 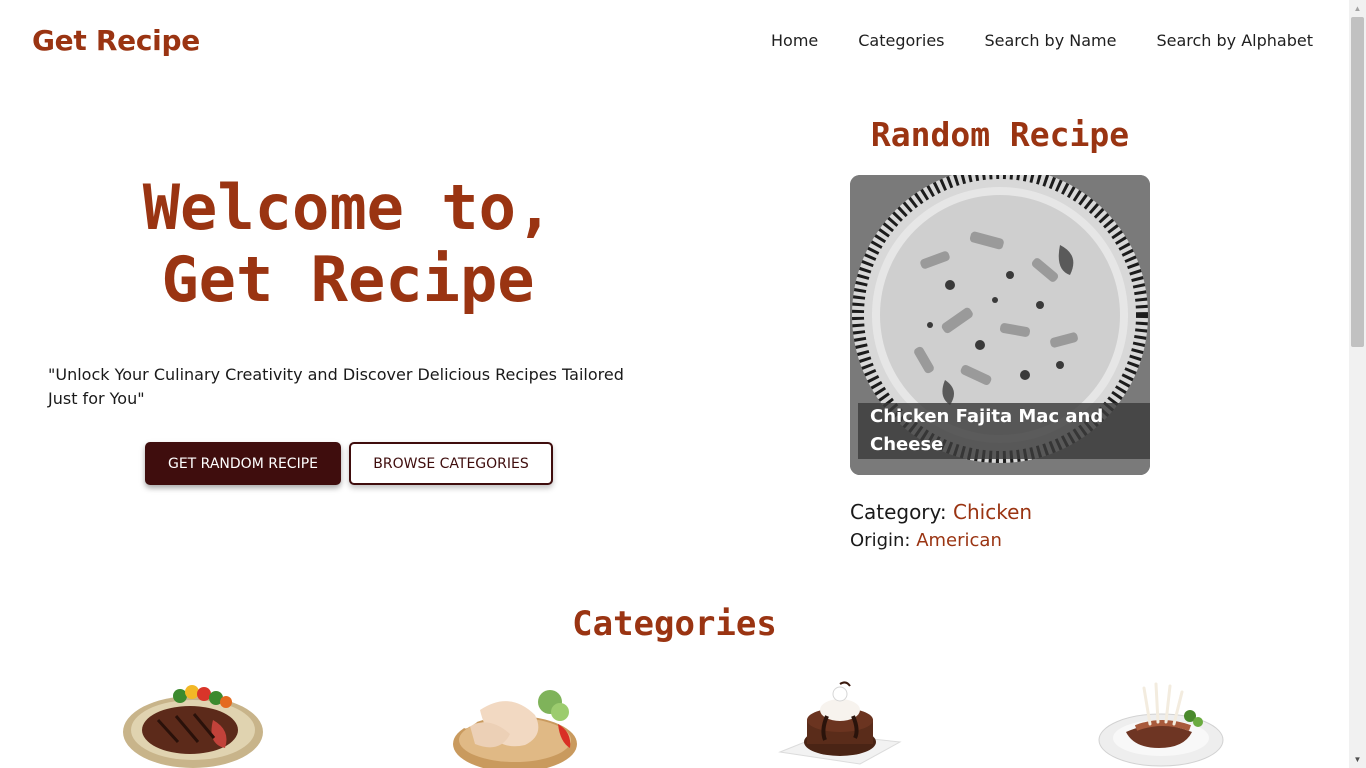 I want to click on categories-heading: Categories, so click(x=674, y=624).